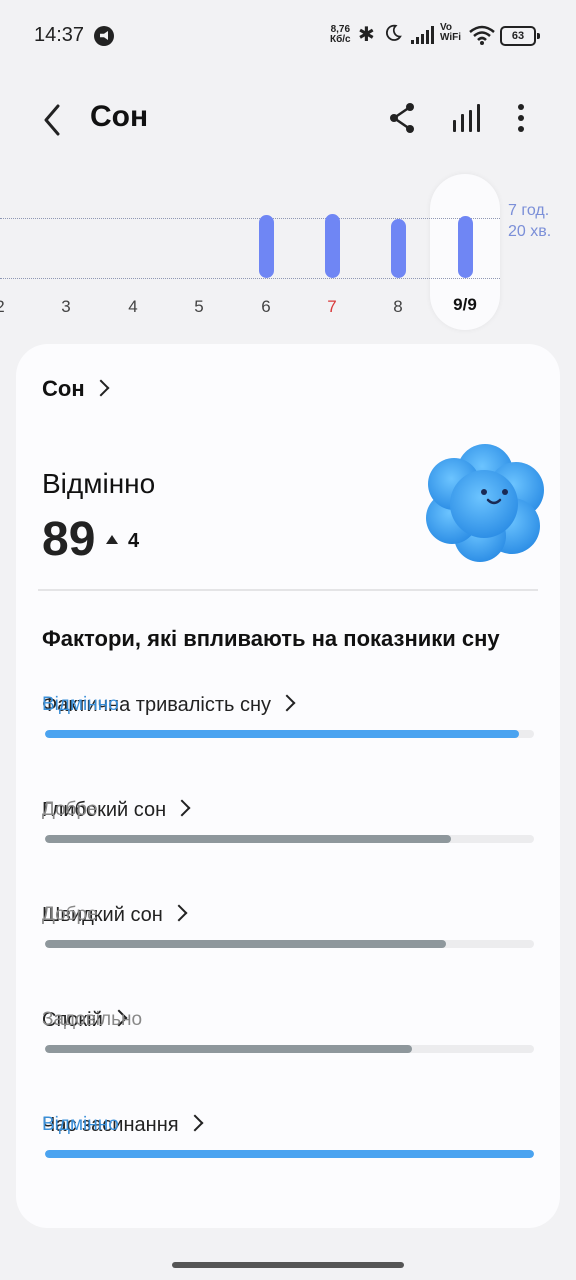  What do you see at coordinates (520, 36) in the screenshot?
I see `battery-icon: 63` at bounding box center [520, 36].